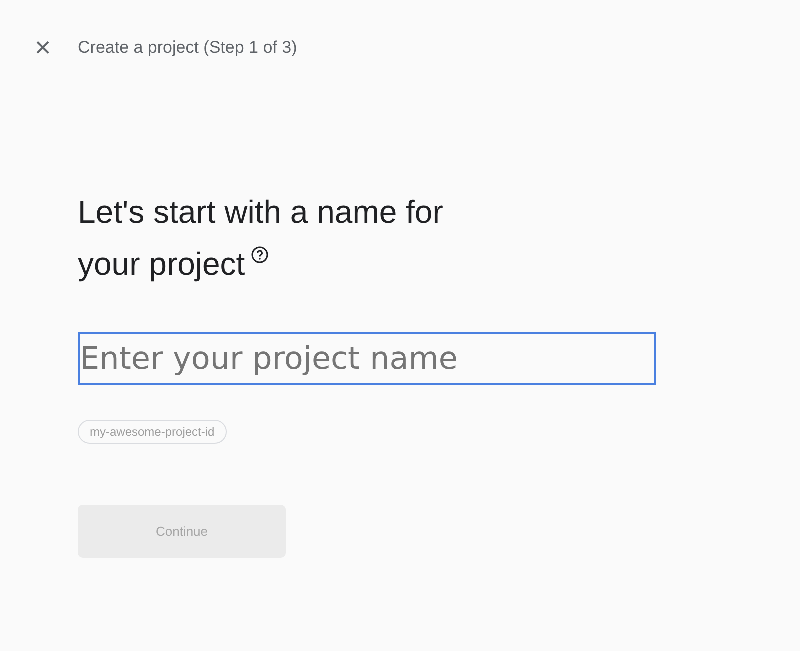  I want to click on dialog-title: Create a project (Step 1 of 3), so click(188, 48).